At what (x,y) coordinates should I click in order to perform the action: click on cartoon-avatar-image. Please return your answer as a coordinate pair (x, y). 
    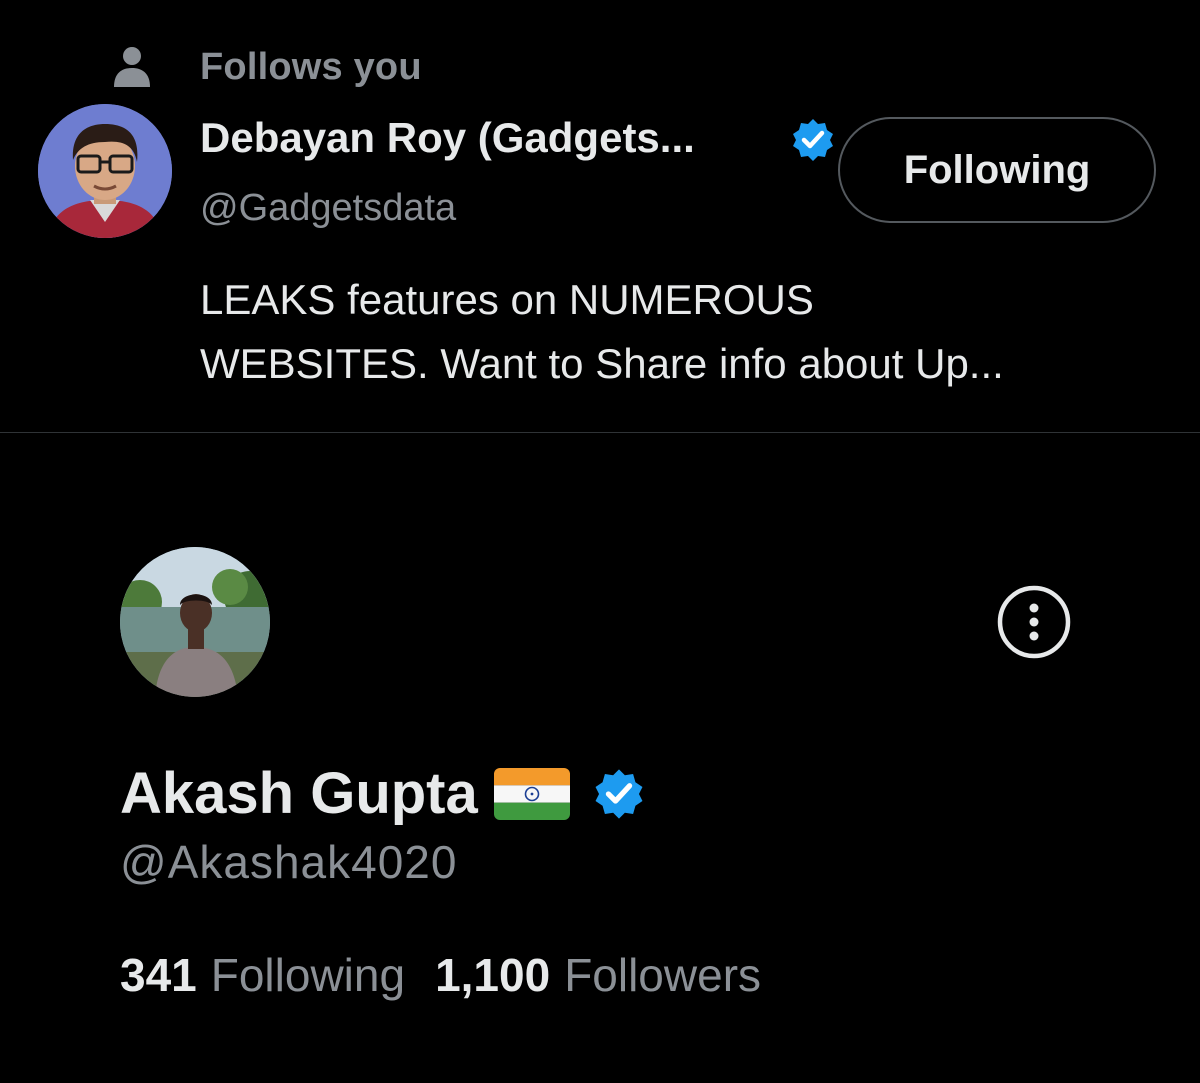
    Looking at the image, I should click on (105, 171).